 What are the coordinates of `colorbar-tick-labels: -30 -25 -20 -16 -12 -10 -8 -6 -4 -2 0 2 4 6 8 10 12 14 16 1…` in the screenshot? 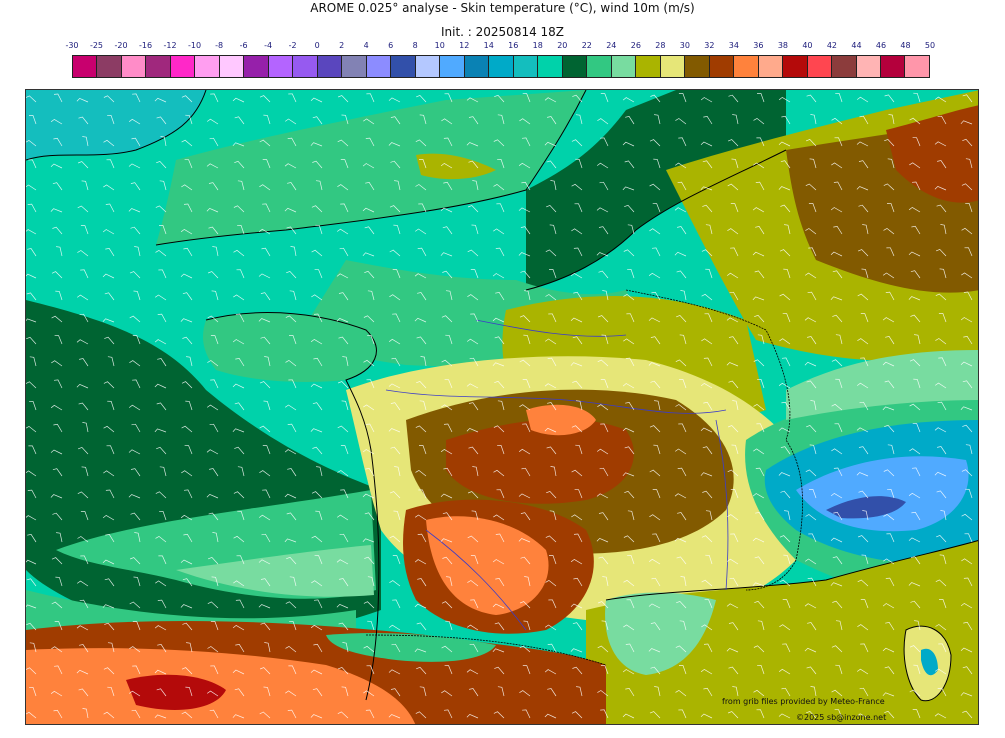 It's located at (502, 47).